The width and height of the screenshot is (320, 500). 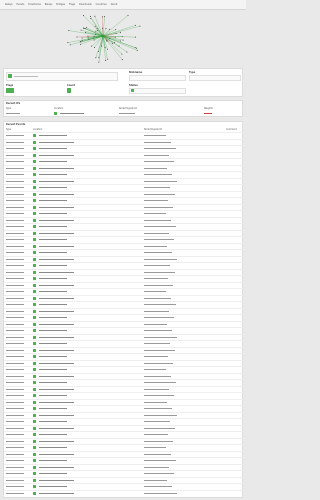 I want to click on nav-item-6: Downloads, so click(x=85, y=4).